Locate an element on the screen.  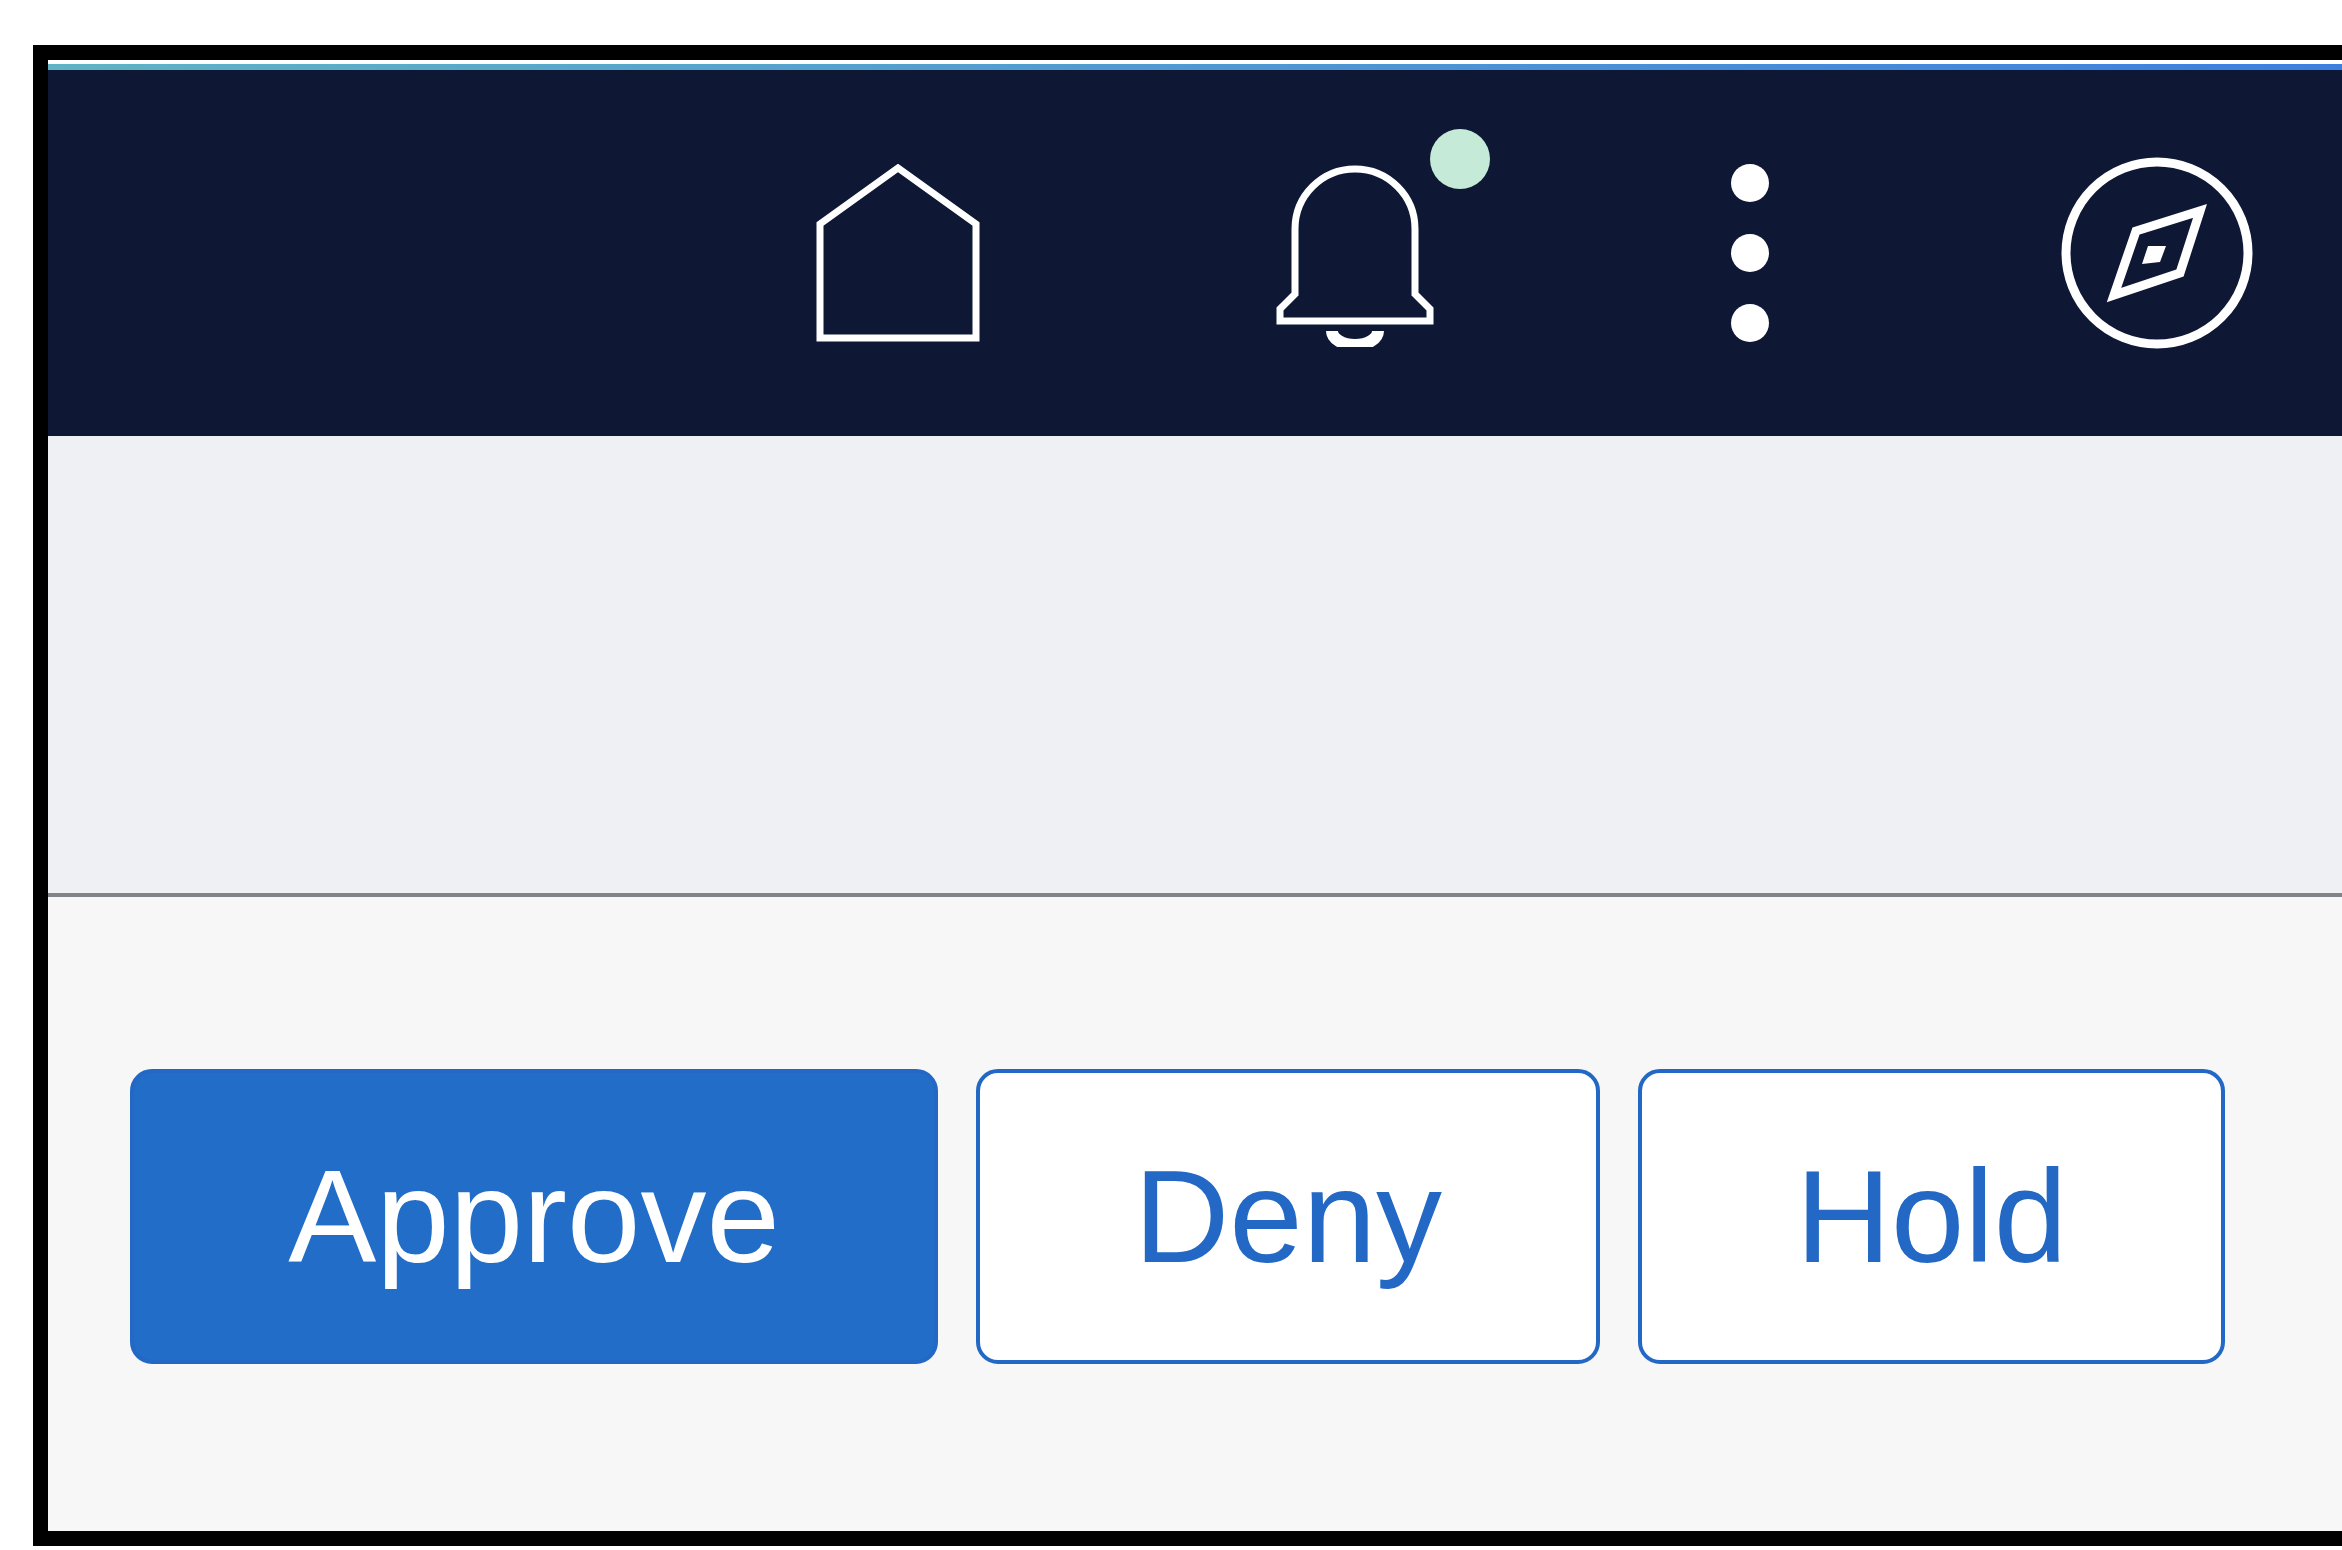
action-button: Hold is located at coordinates (1931, 1216).